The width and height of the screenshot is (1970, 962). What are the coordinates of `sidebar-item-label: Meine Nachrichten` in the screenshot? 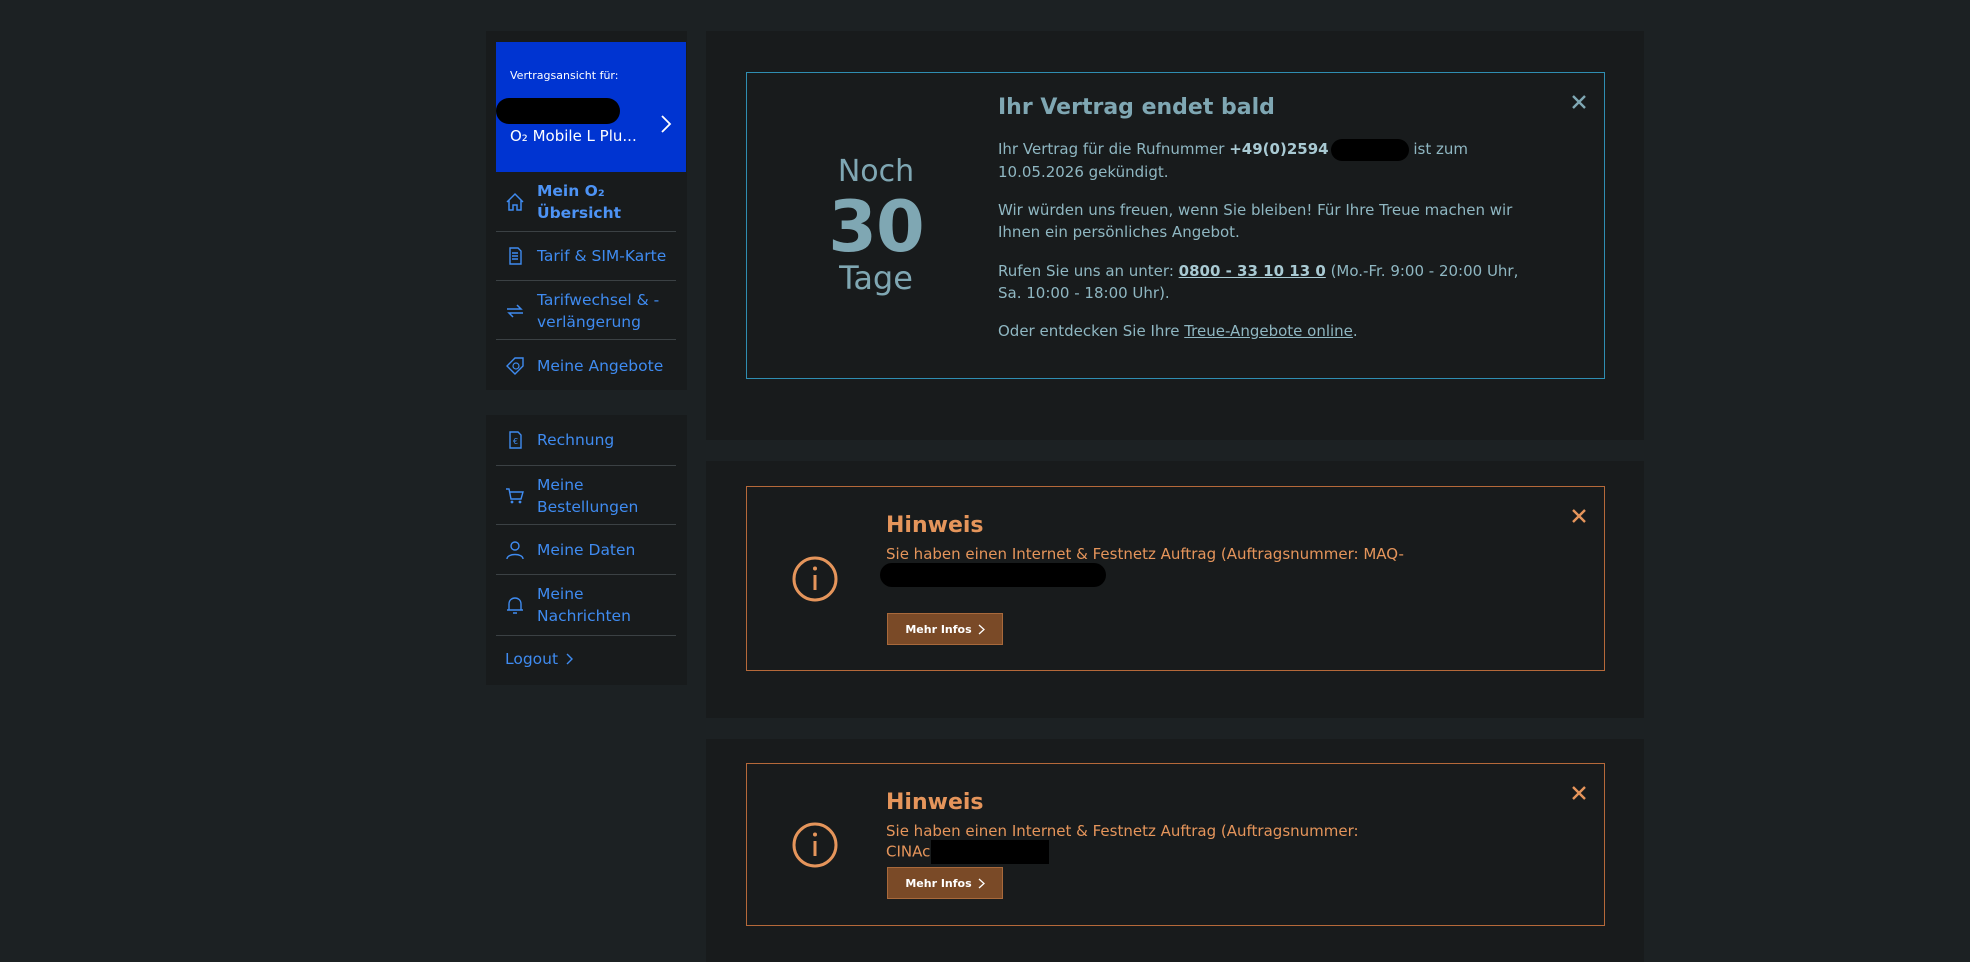 It's located at (584, 605).